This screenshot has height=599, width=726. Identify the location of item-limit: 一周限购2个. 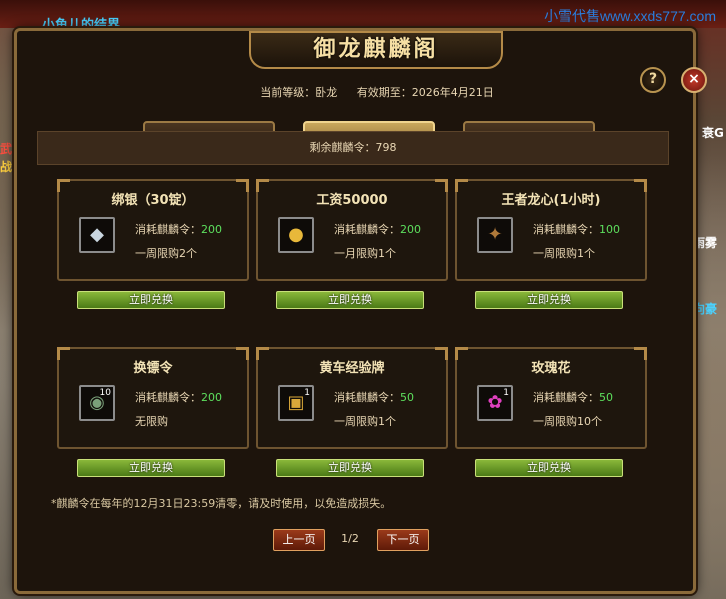
(166, 253).